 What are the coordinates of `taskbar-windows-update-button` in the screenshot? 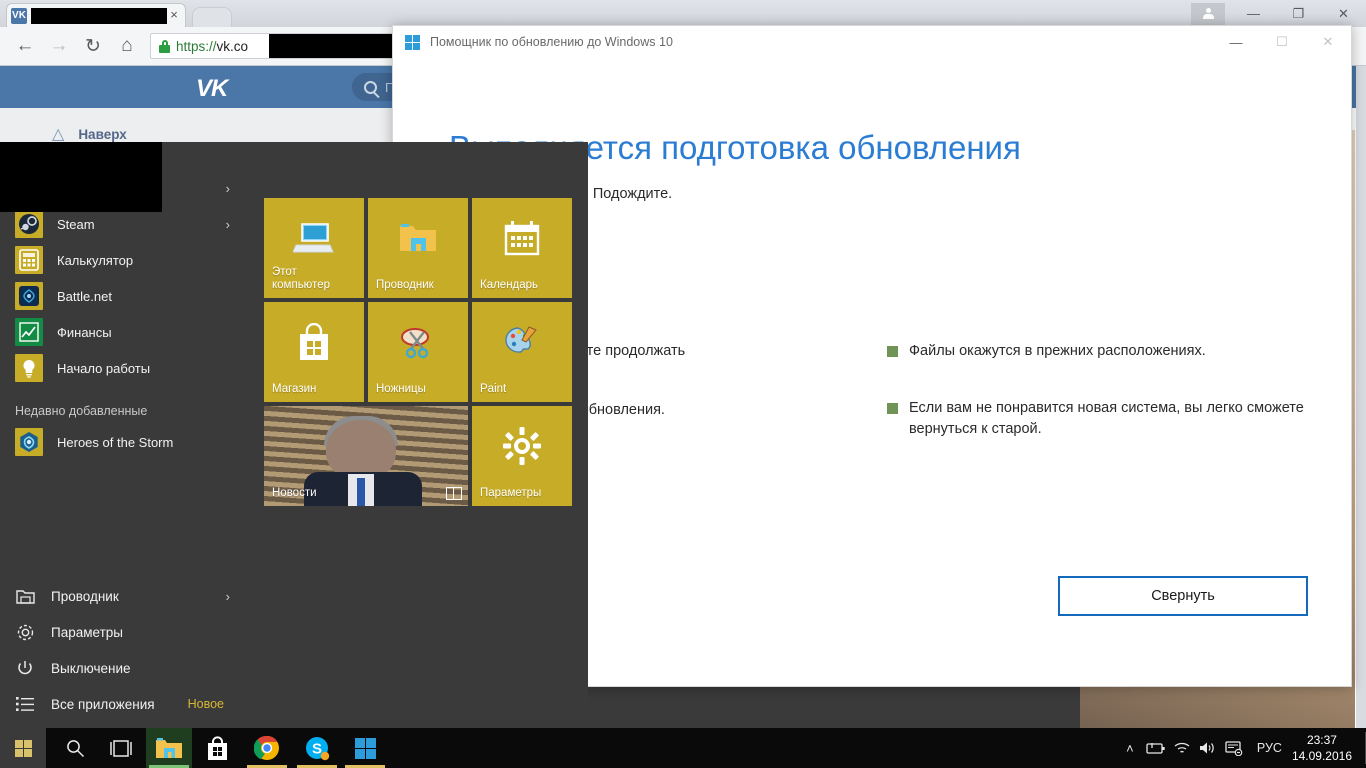 It's located at (365, 748).